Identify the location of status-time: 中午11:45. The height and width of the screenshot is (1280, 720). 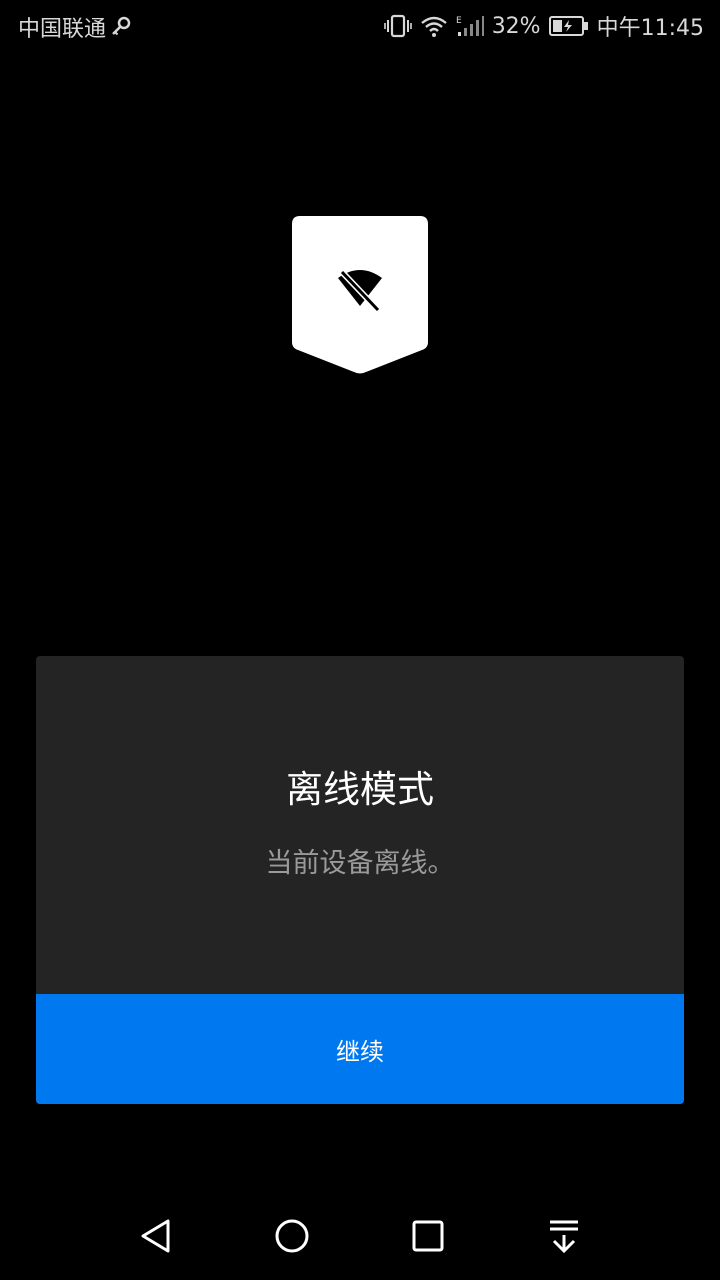
(650, 28).